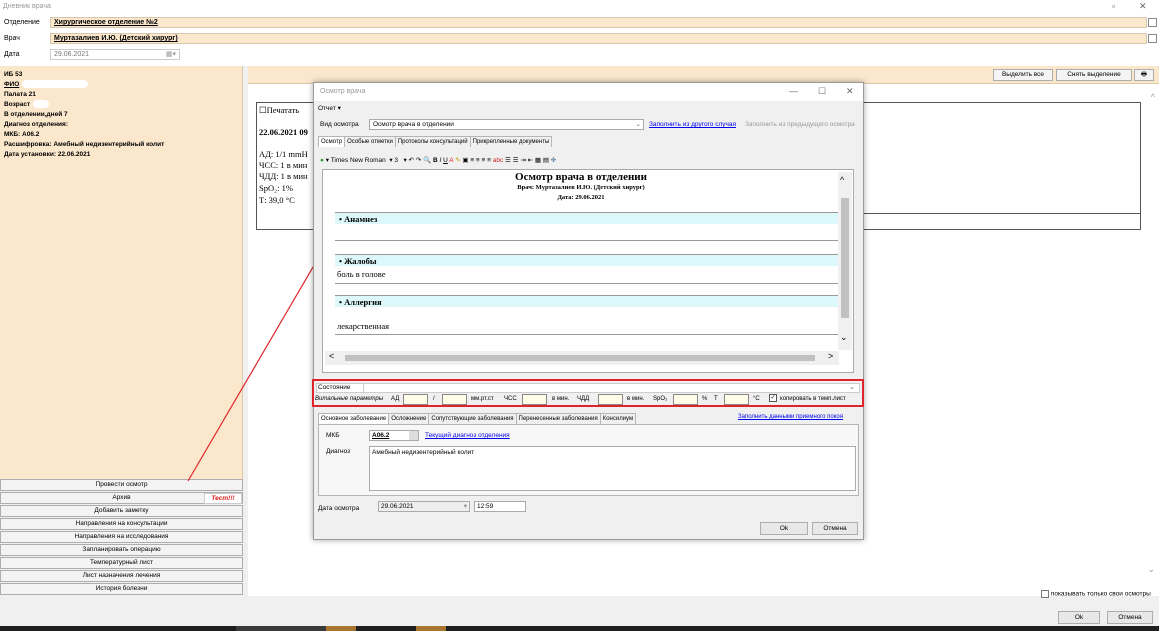 The width and height of the screenshot is (1159, 631). I want to click on spo2-input, so click(685, 399).